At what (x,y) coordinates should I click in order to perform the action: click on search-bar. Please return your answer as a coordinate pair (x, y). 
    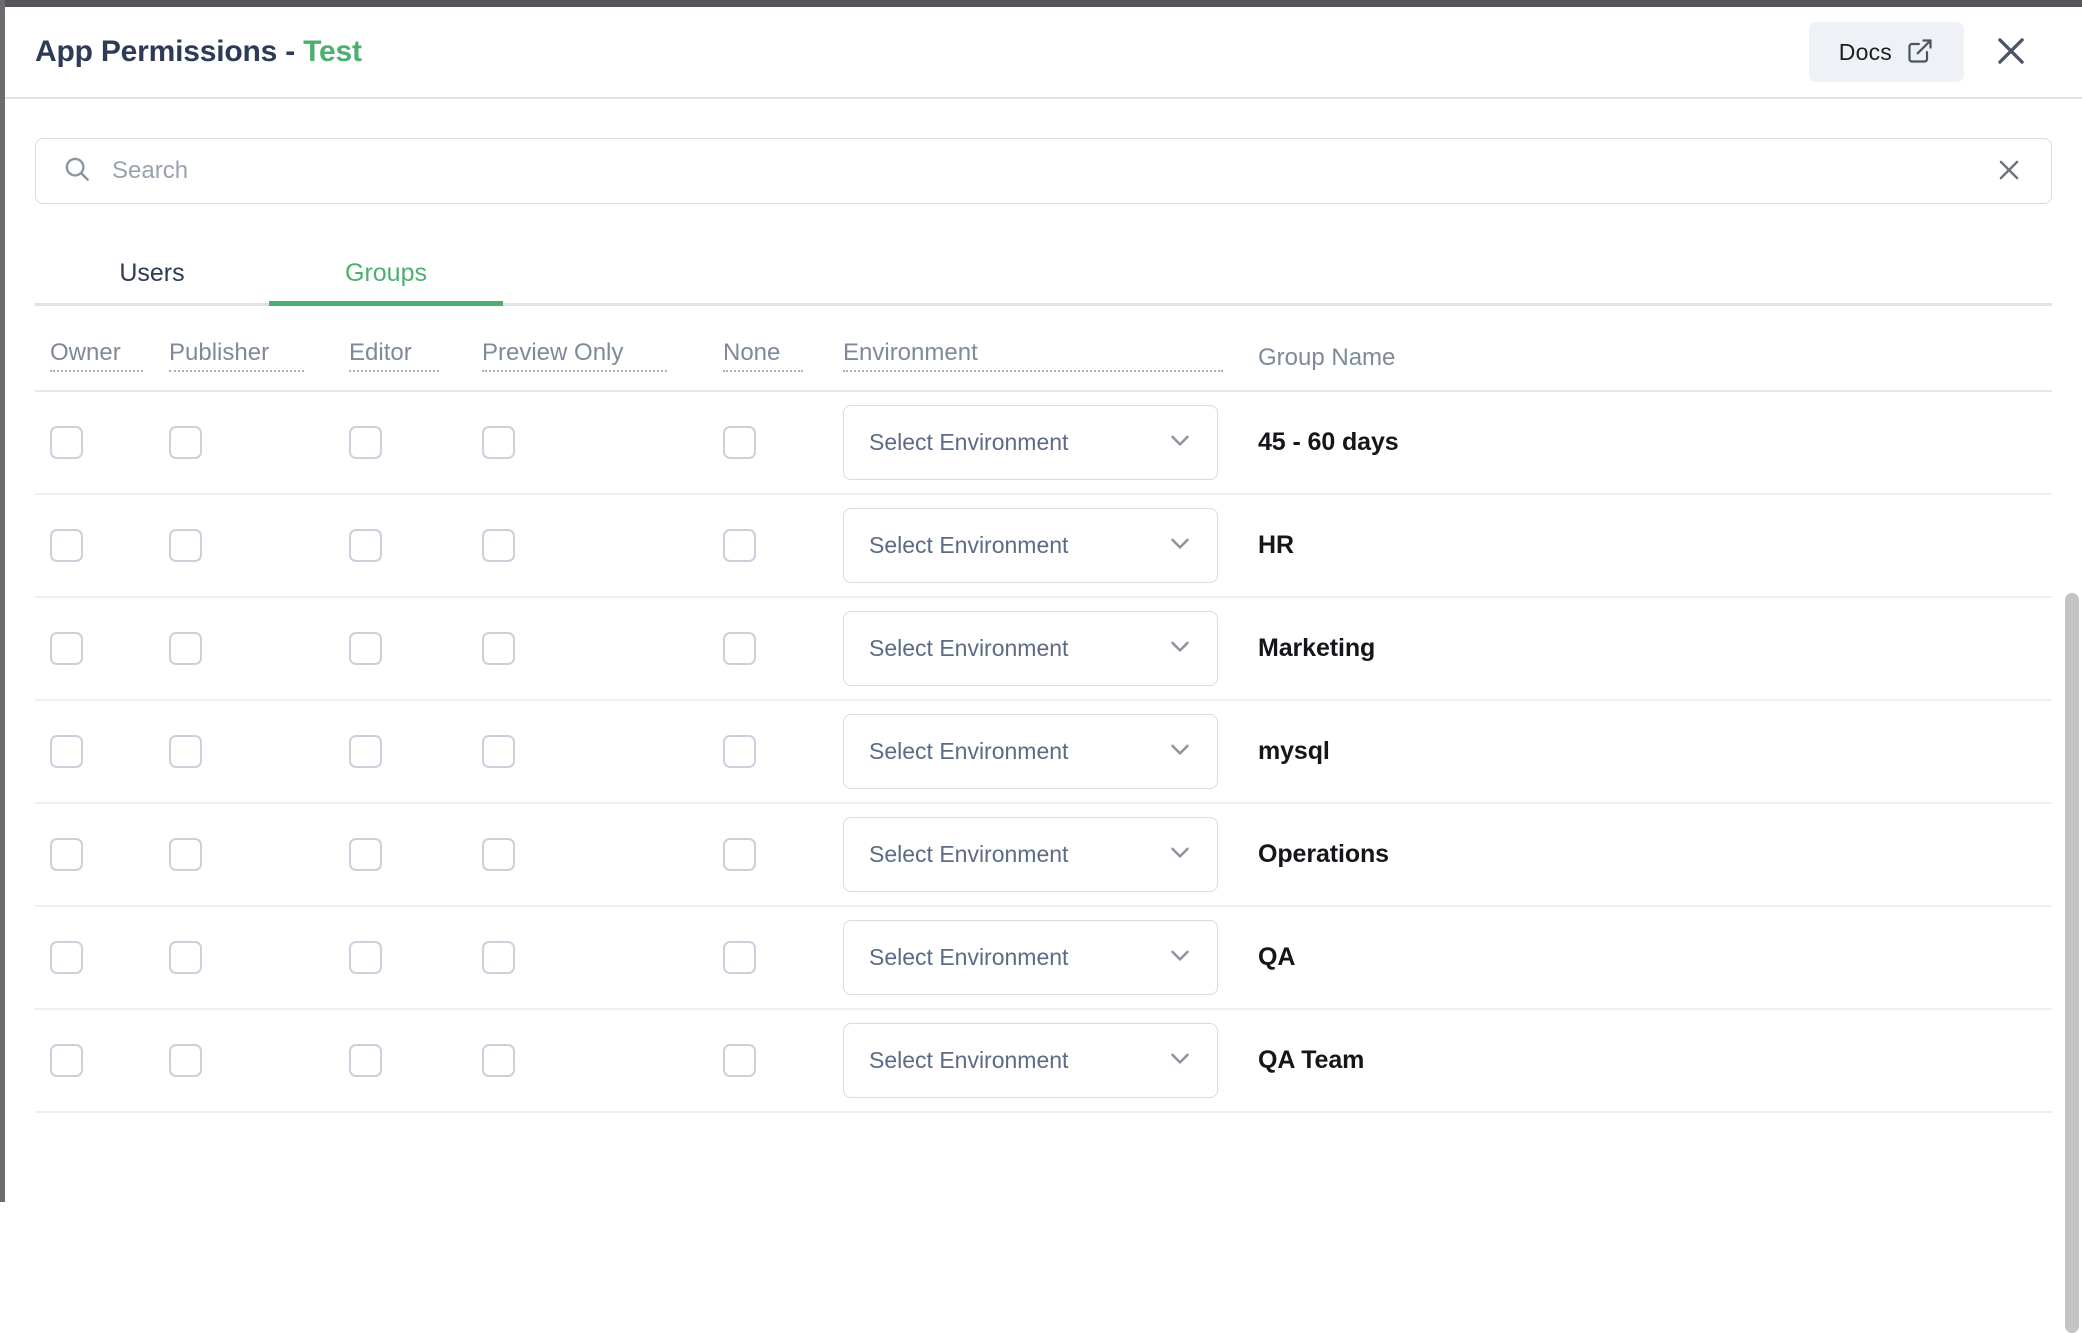
    Looking at the image, I should click on (1043, 171).